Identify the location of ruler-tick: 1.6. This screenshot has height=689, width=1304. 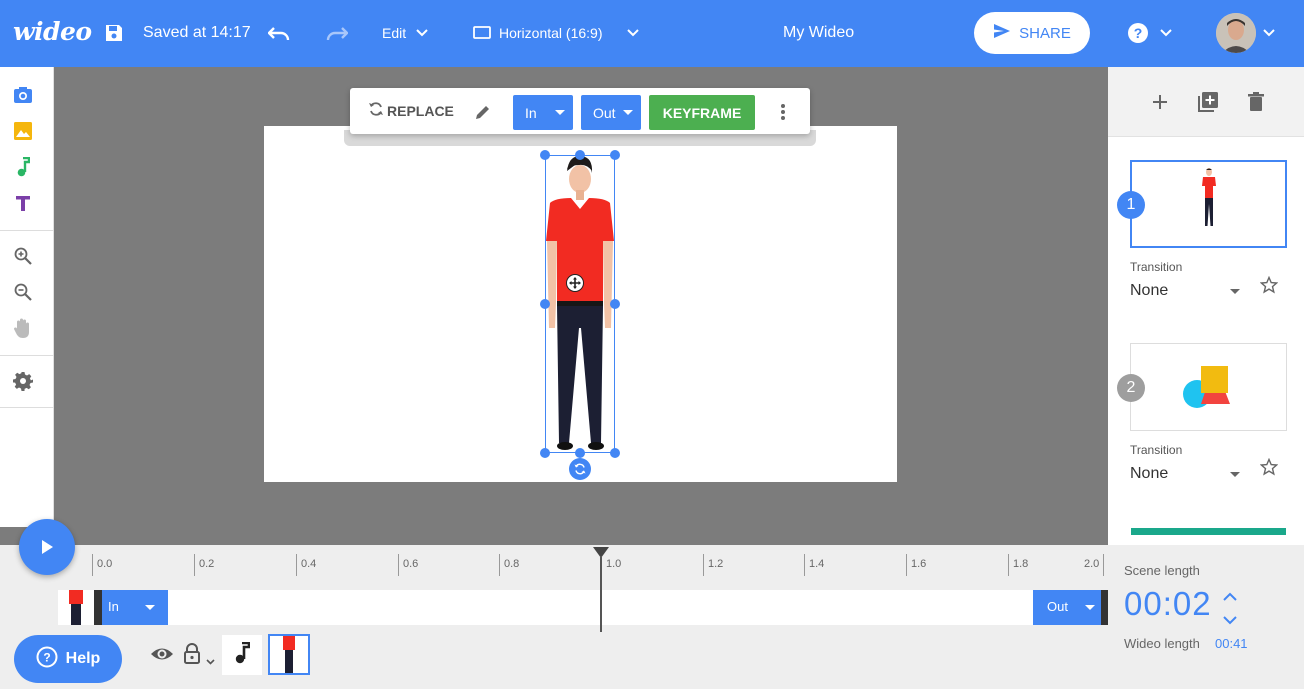
(916, 565).